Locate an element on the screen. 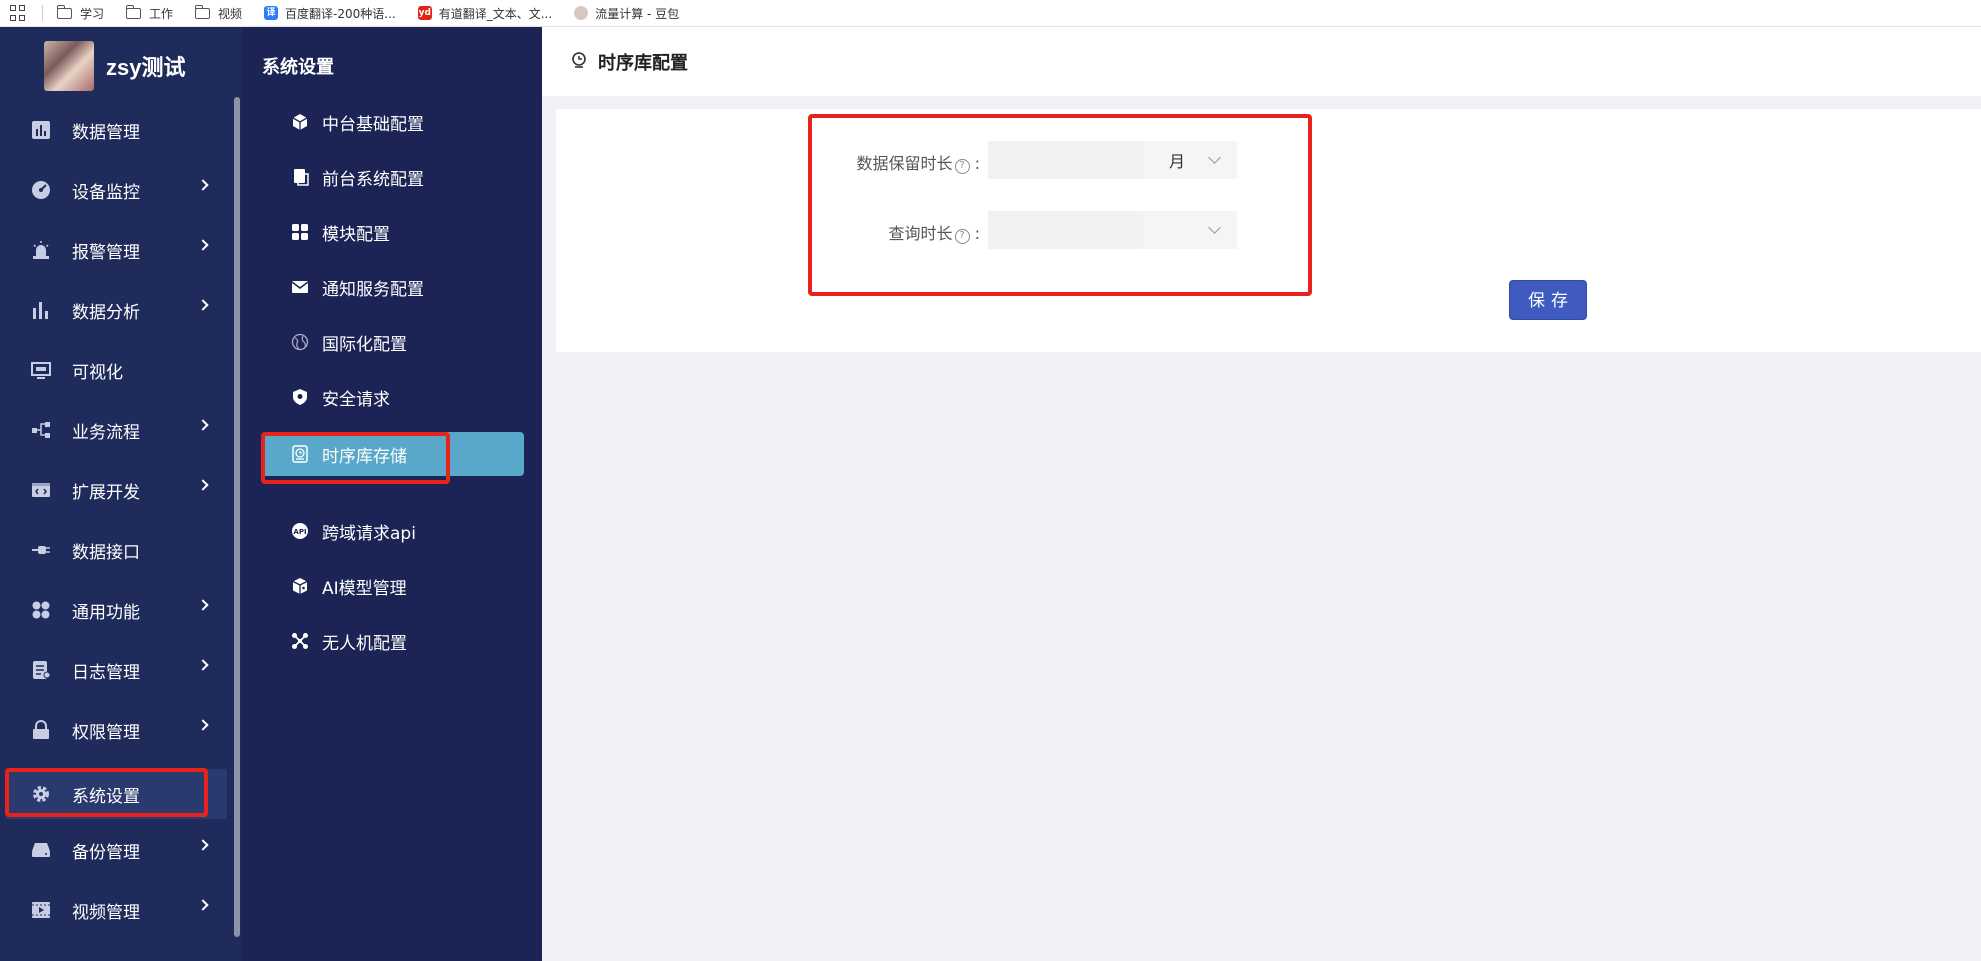 The width and height of the screenshot is (1981, 961). subnav-item-platform-base-config: 中台基础配置 is located at coordinates (393, 122).